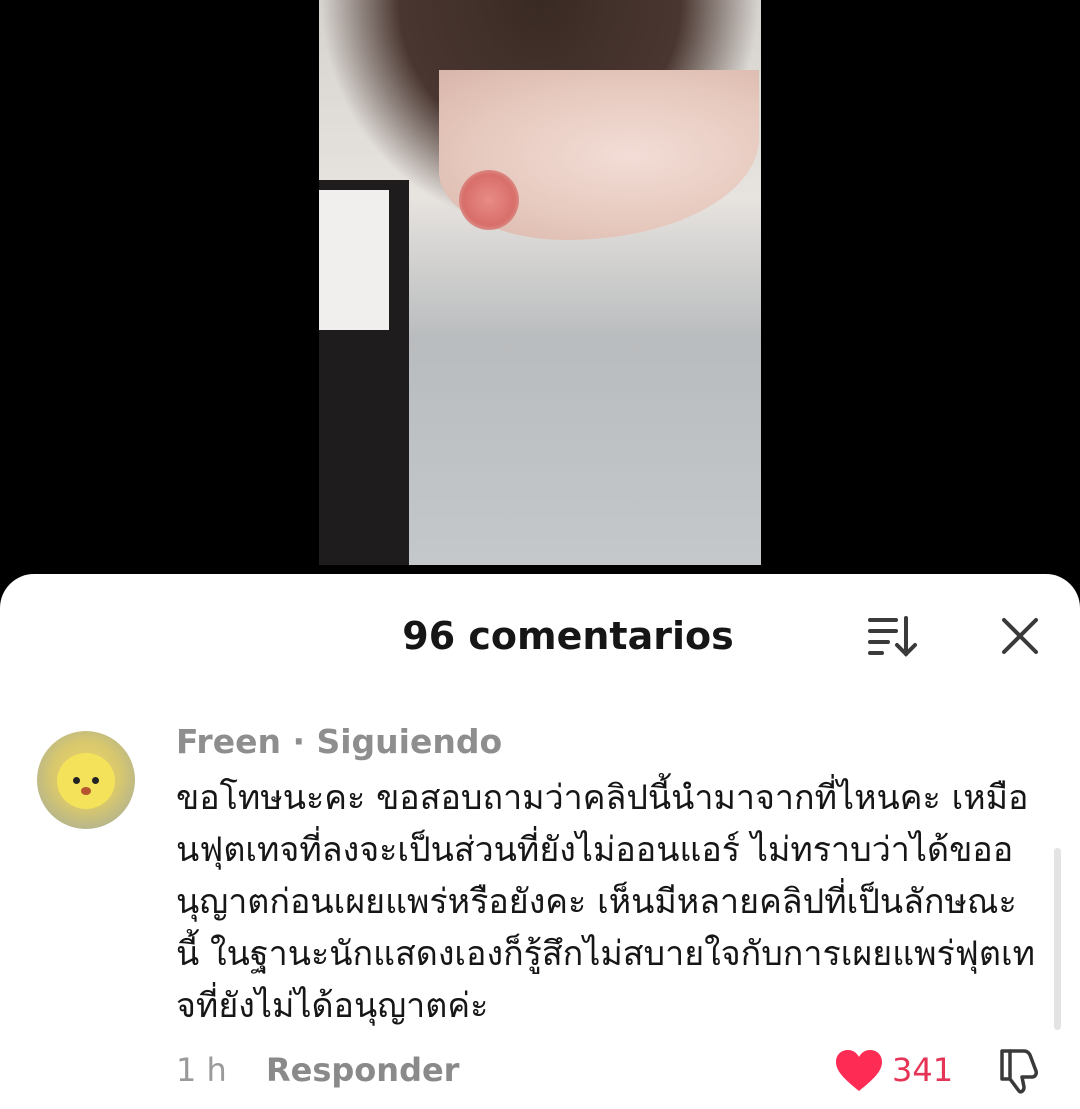 Image resolution: width=1080 pixels, height=1109 pixels. Describe the element at coordinates (95, 780) in the screenshot. I see `avatar-chick-eye-right` at that location.